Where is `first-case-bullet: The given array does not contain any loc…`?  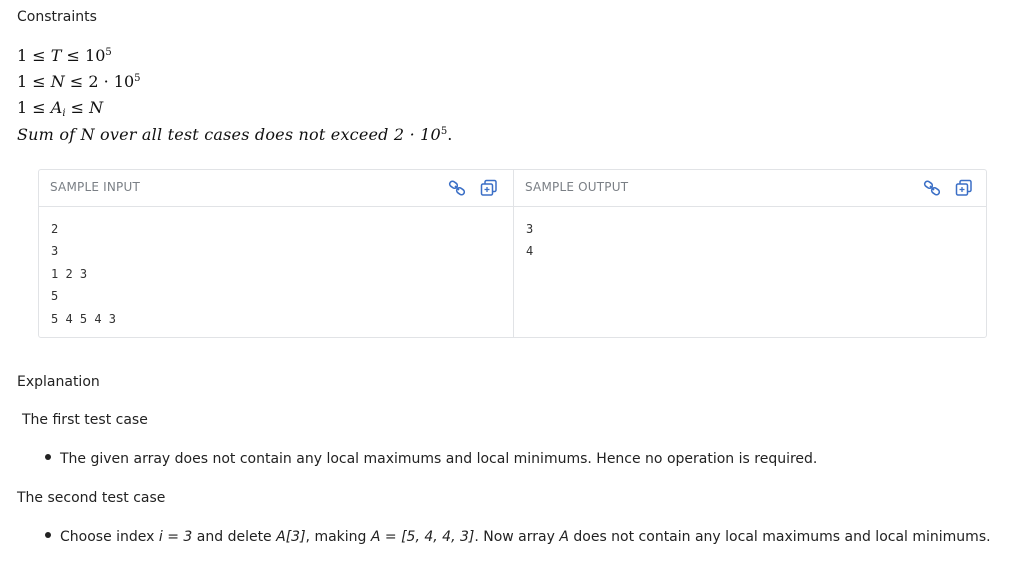
first-case-bullet: The given array does not contain any loc… is located at coordinates (431, 459).